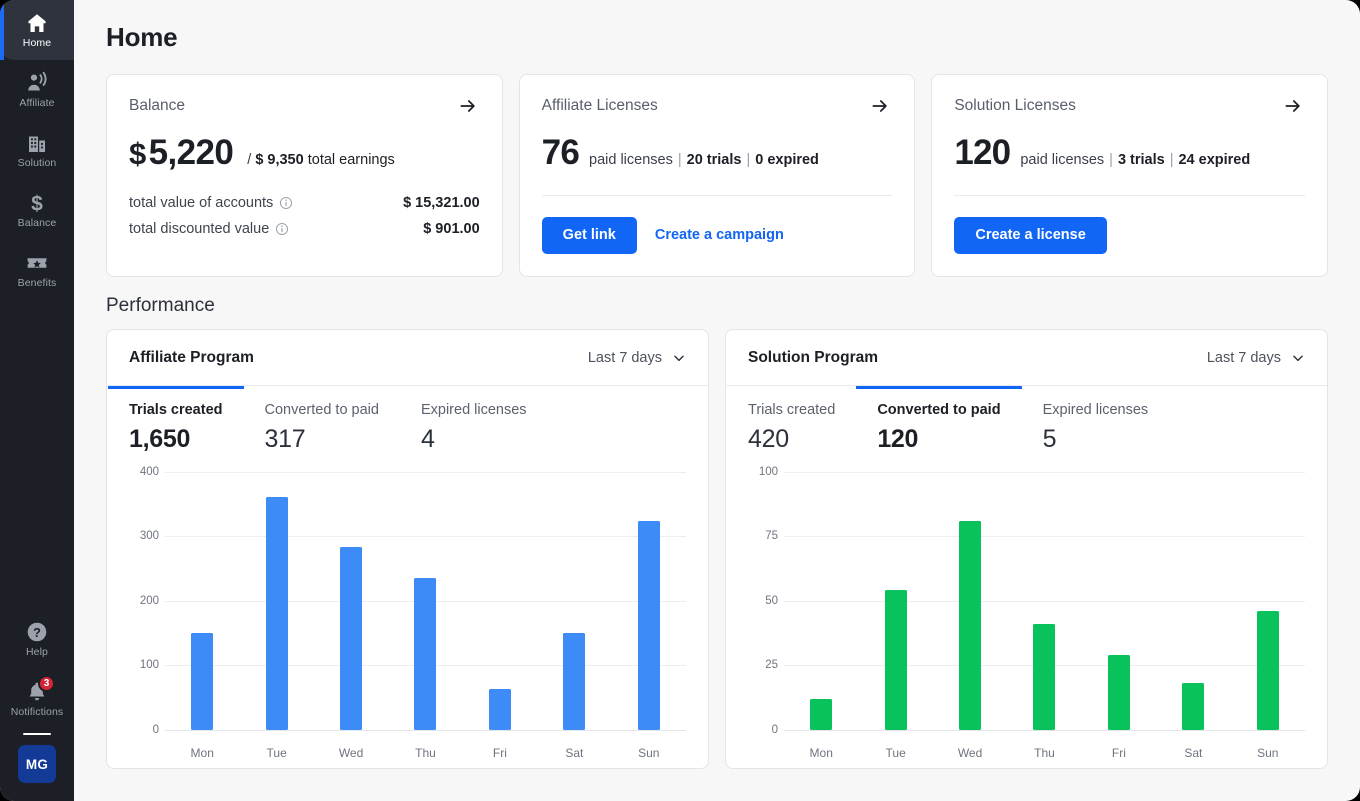  What do you see at coordinates (1049, 438) in the screenshot?
I see `tab-value: 5` at bounding box center [1049, 438].